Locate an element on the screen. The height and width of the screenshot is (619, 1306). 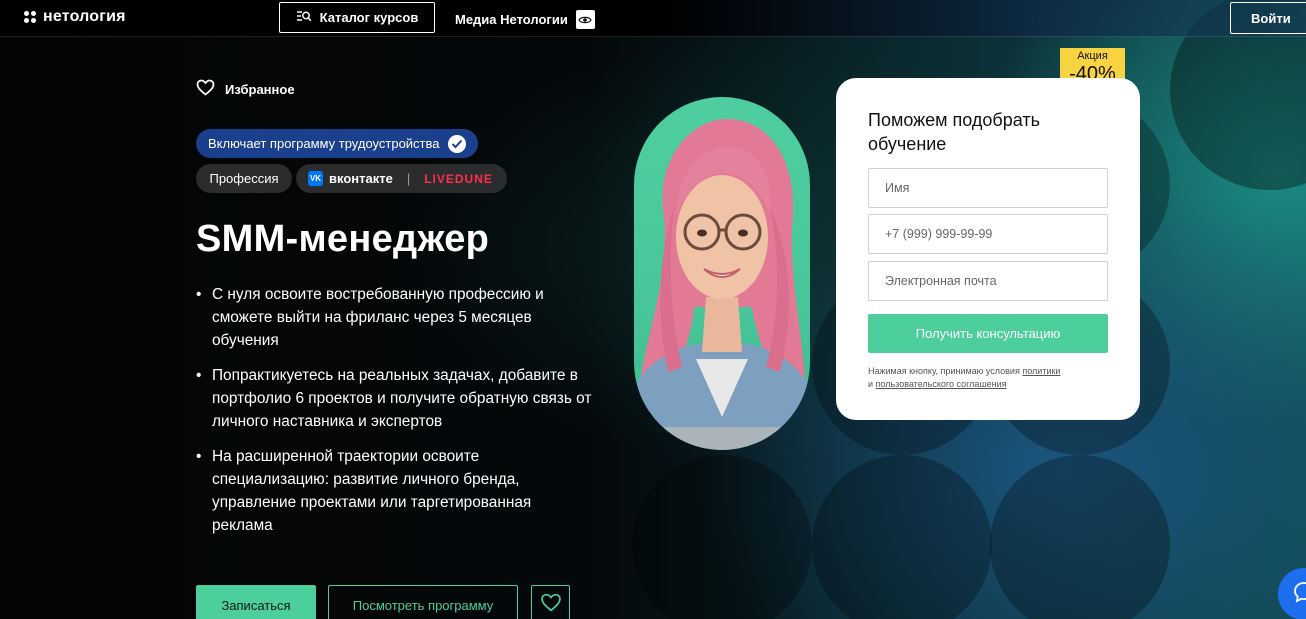
page-title: SMM-менеджер is located at coordinates (343, 239).